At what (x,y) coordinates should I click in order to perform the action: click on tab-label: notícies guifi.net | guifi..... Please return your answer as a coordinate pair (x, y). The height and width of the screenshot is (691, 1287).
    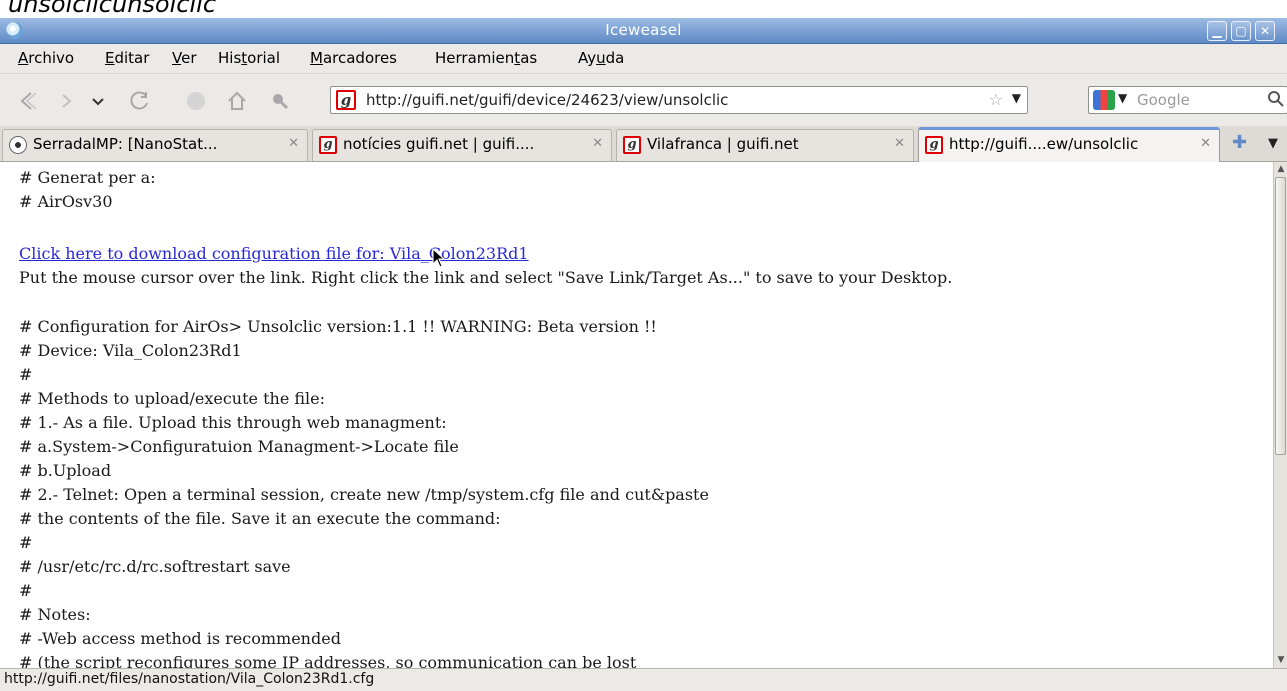
    Looking at the image, I should click on (439, 144).